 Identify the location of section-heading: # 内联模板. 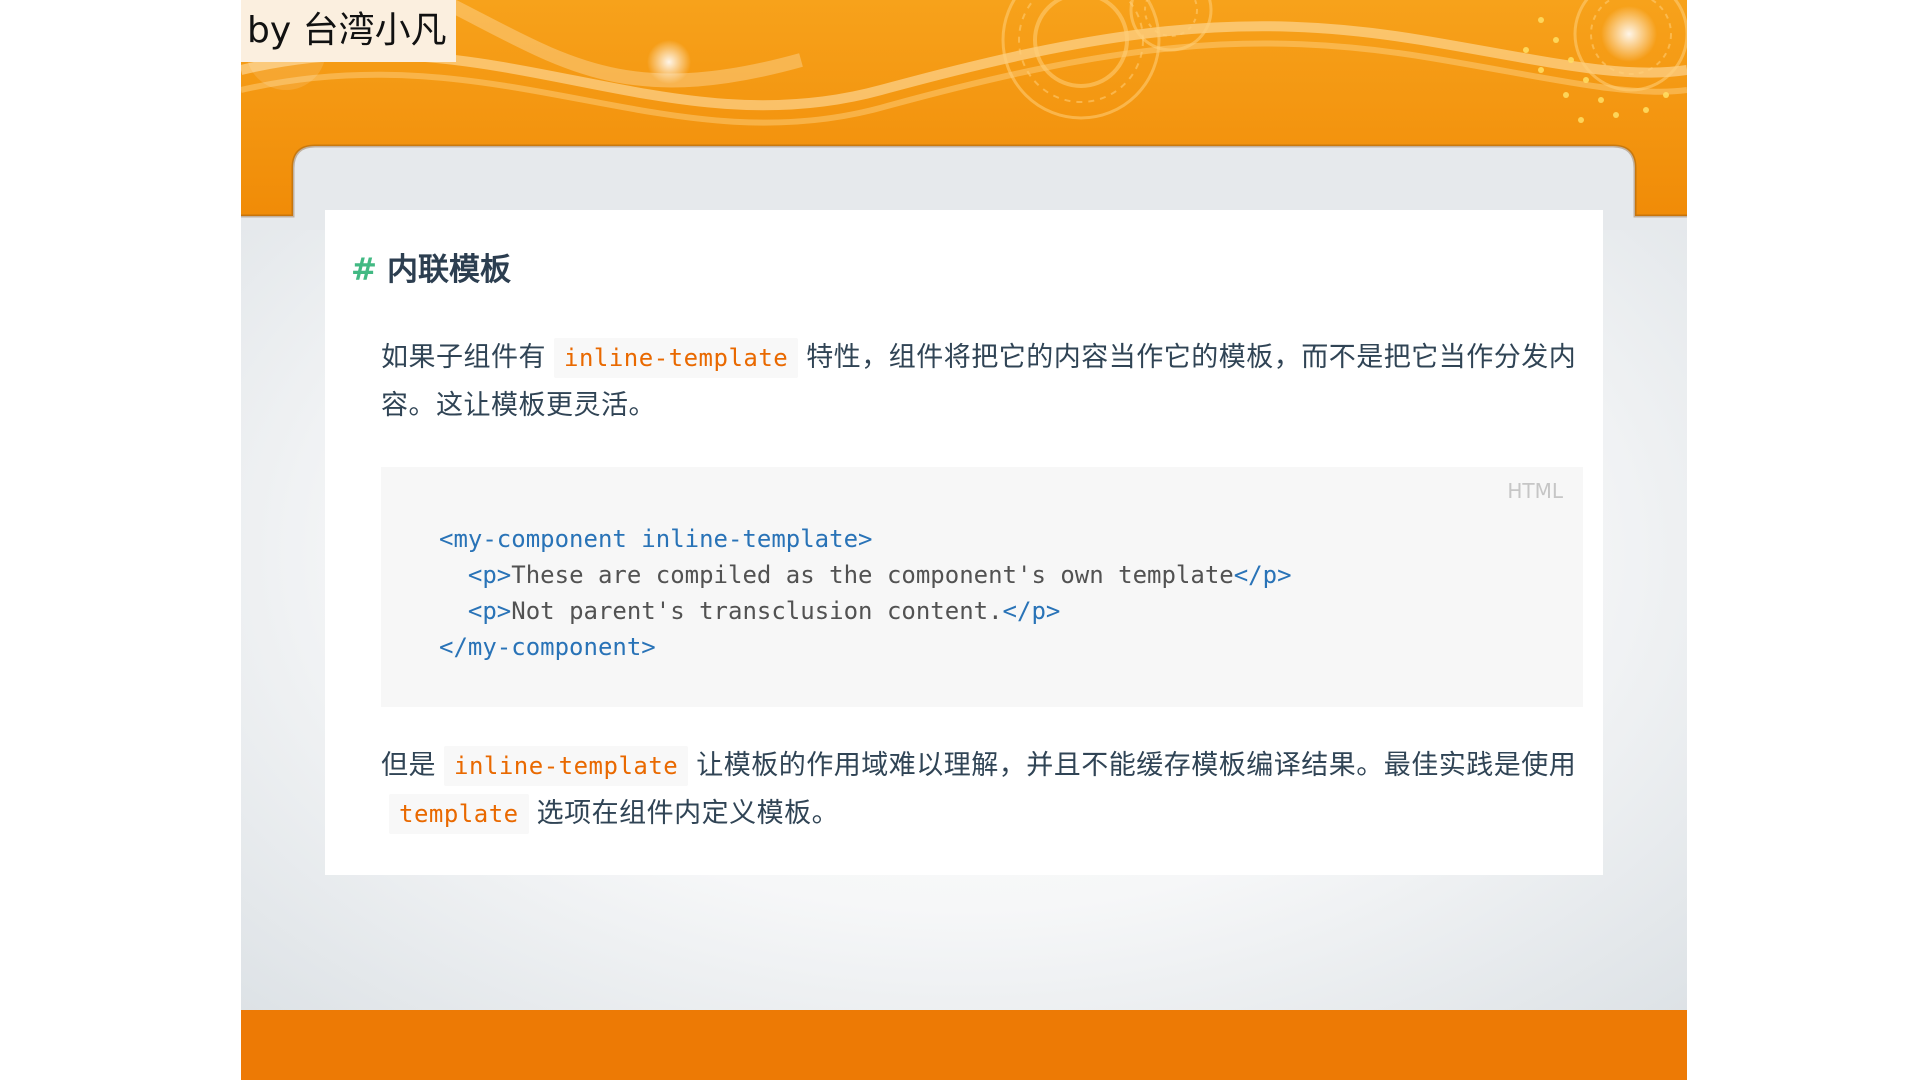
(431, 270).